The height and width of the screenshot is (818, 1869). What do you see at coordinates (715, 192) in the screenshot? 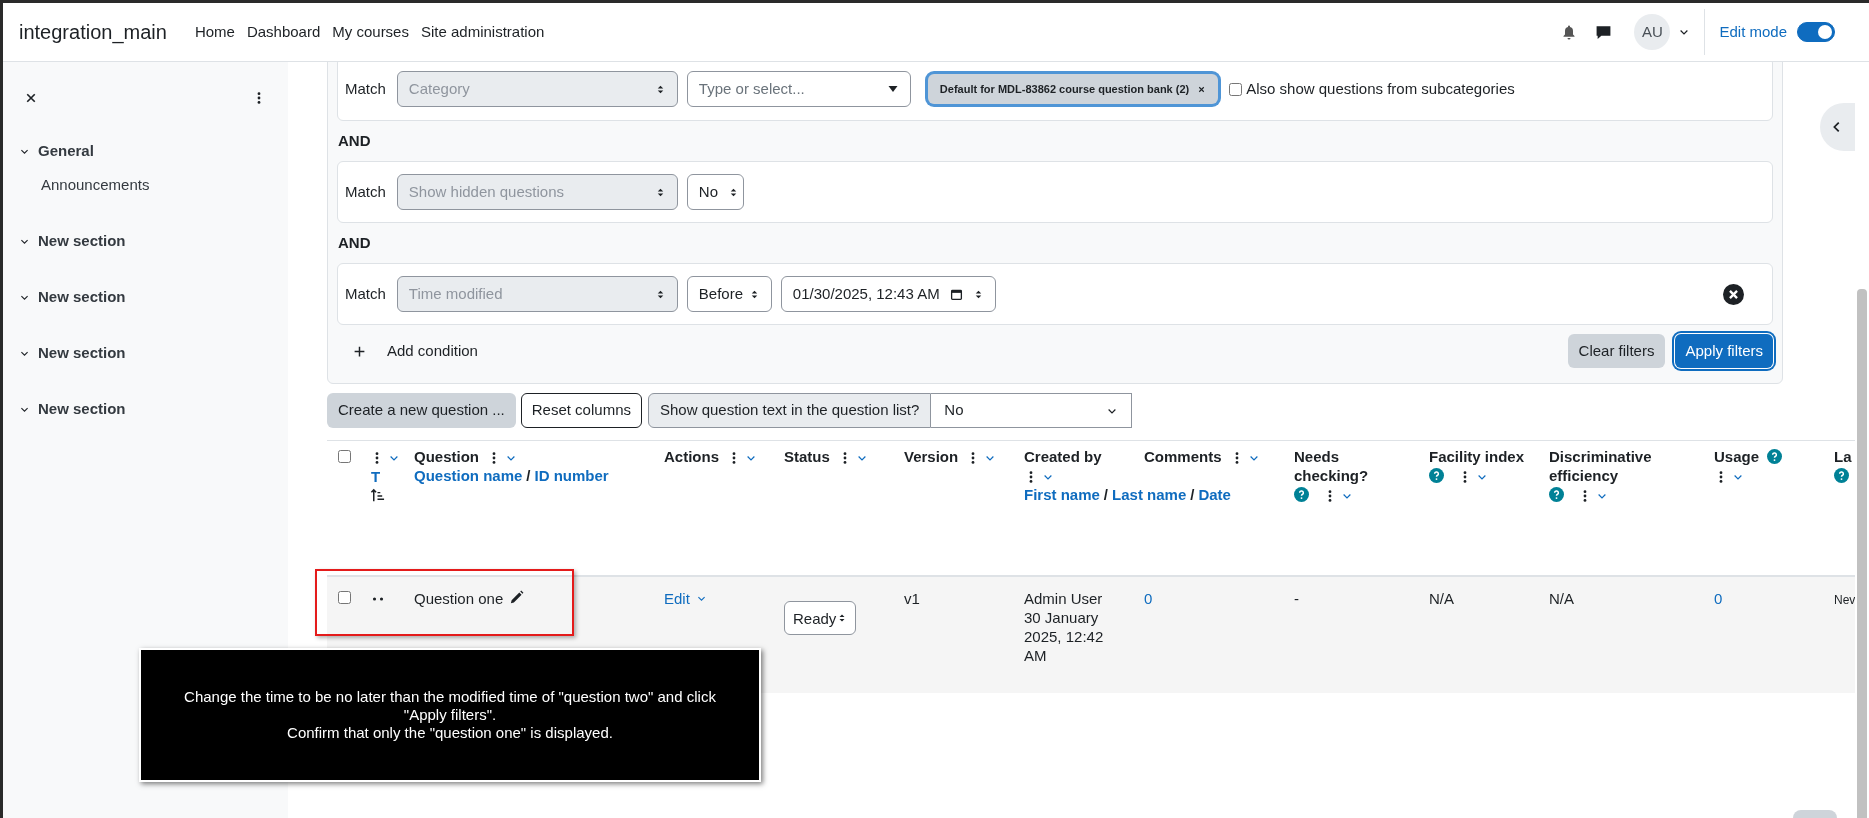
I see `value-select: No` at bounding box center [715, 192].